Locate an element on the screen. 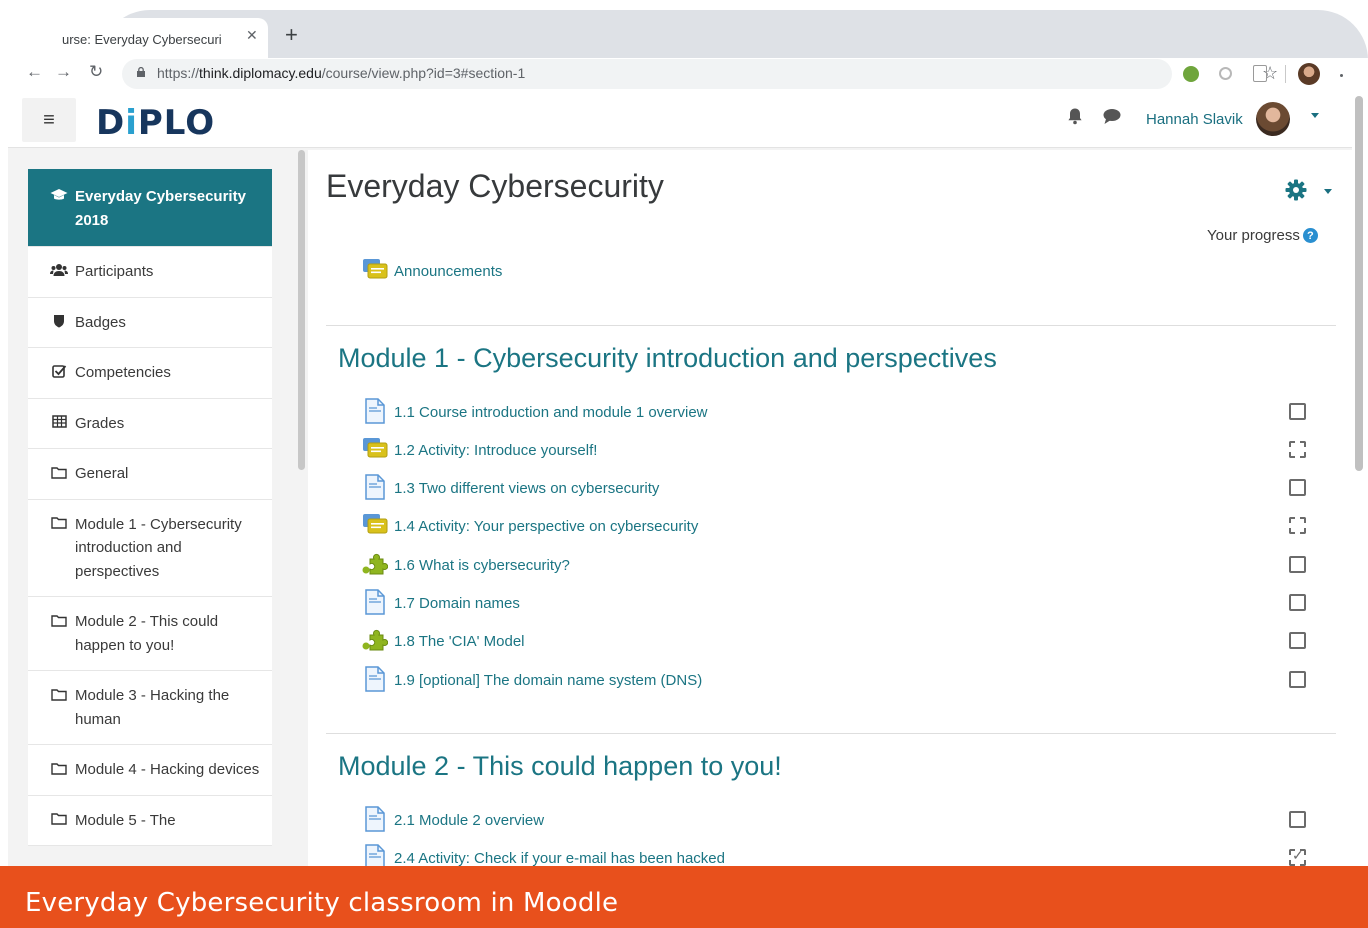  graduation-cap-icon is located at coordinates (59, 195).